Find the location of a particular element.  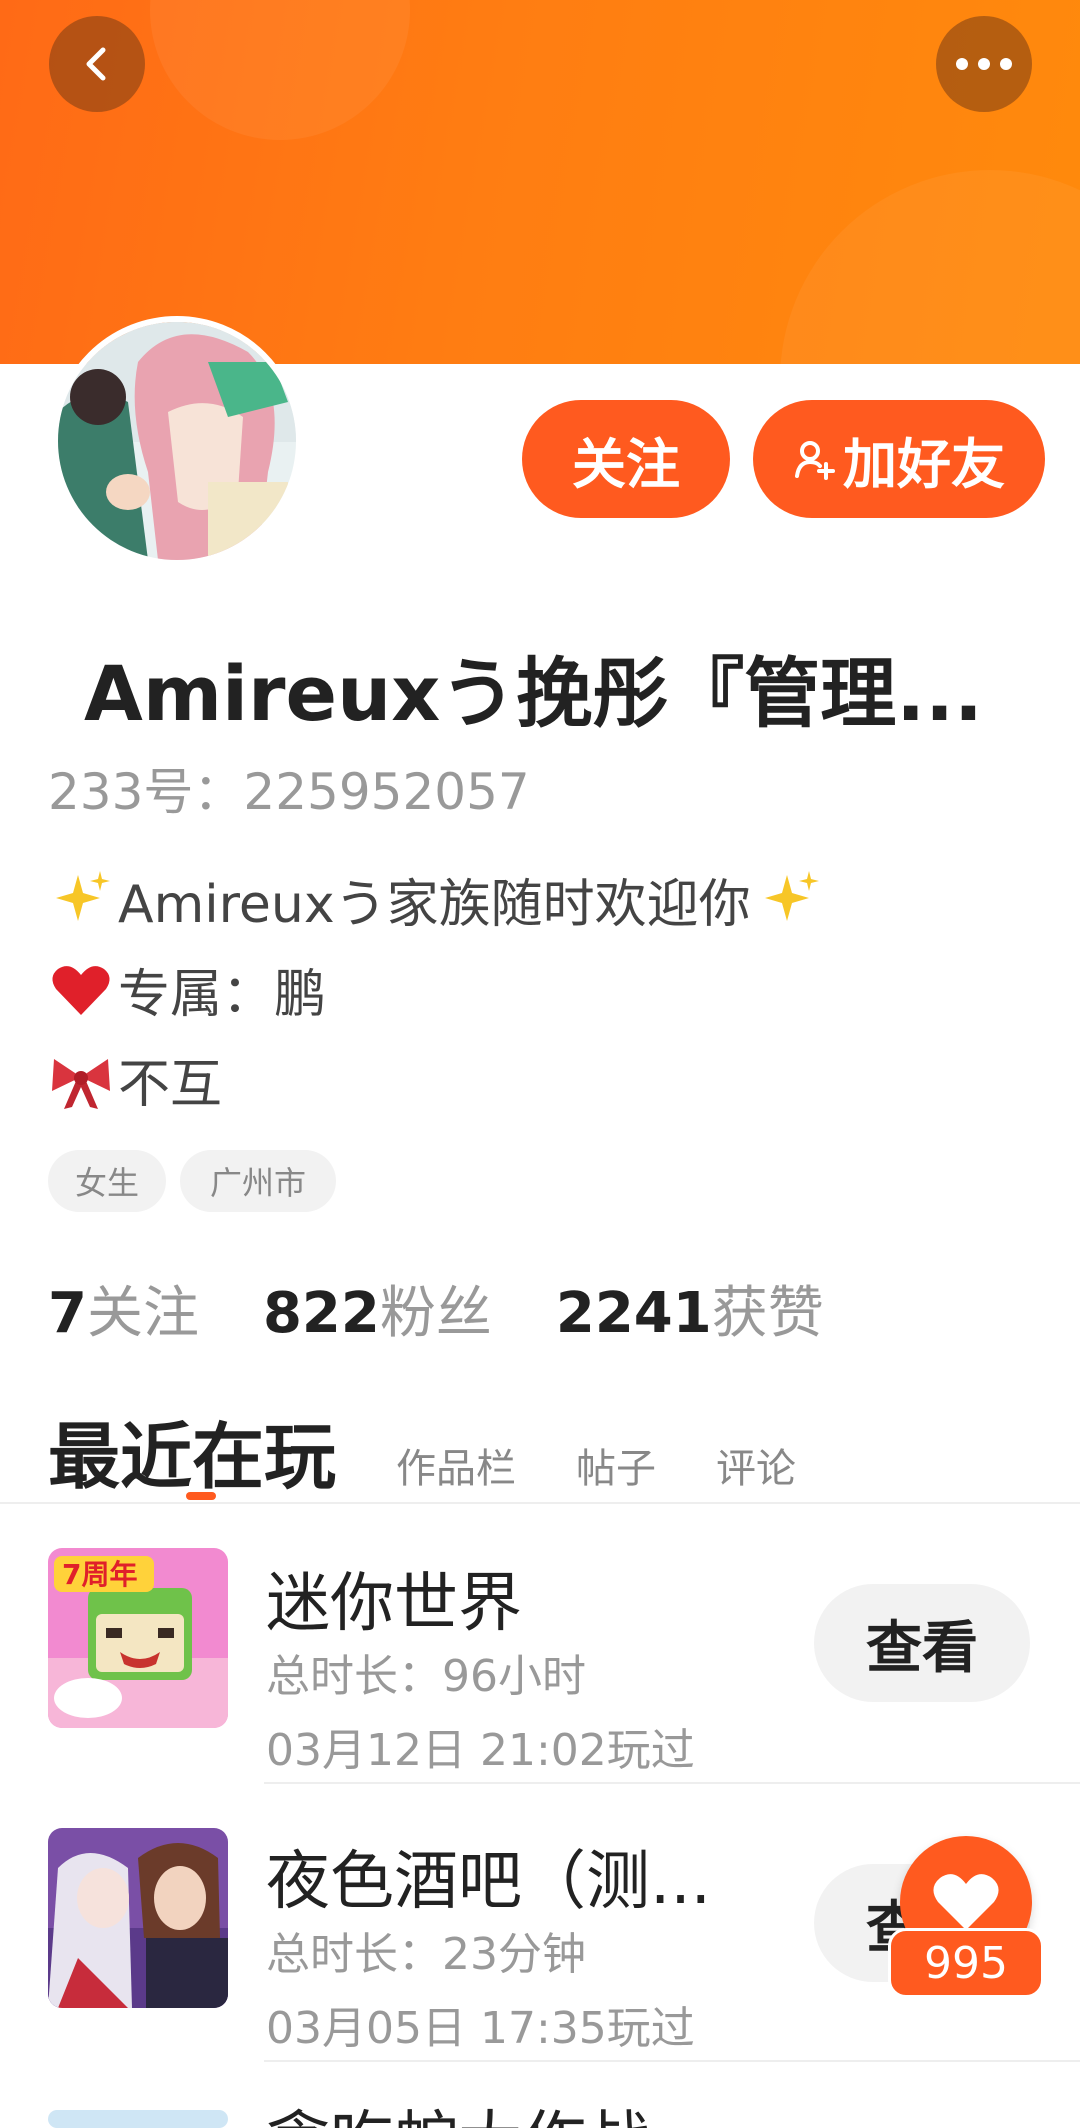

view-label: 查看 is located at coordinates (922, 1648).